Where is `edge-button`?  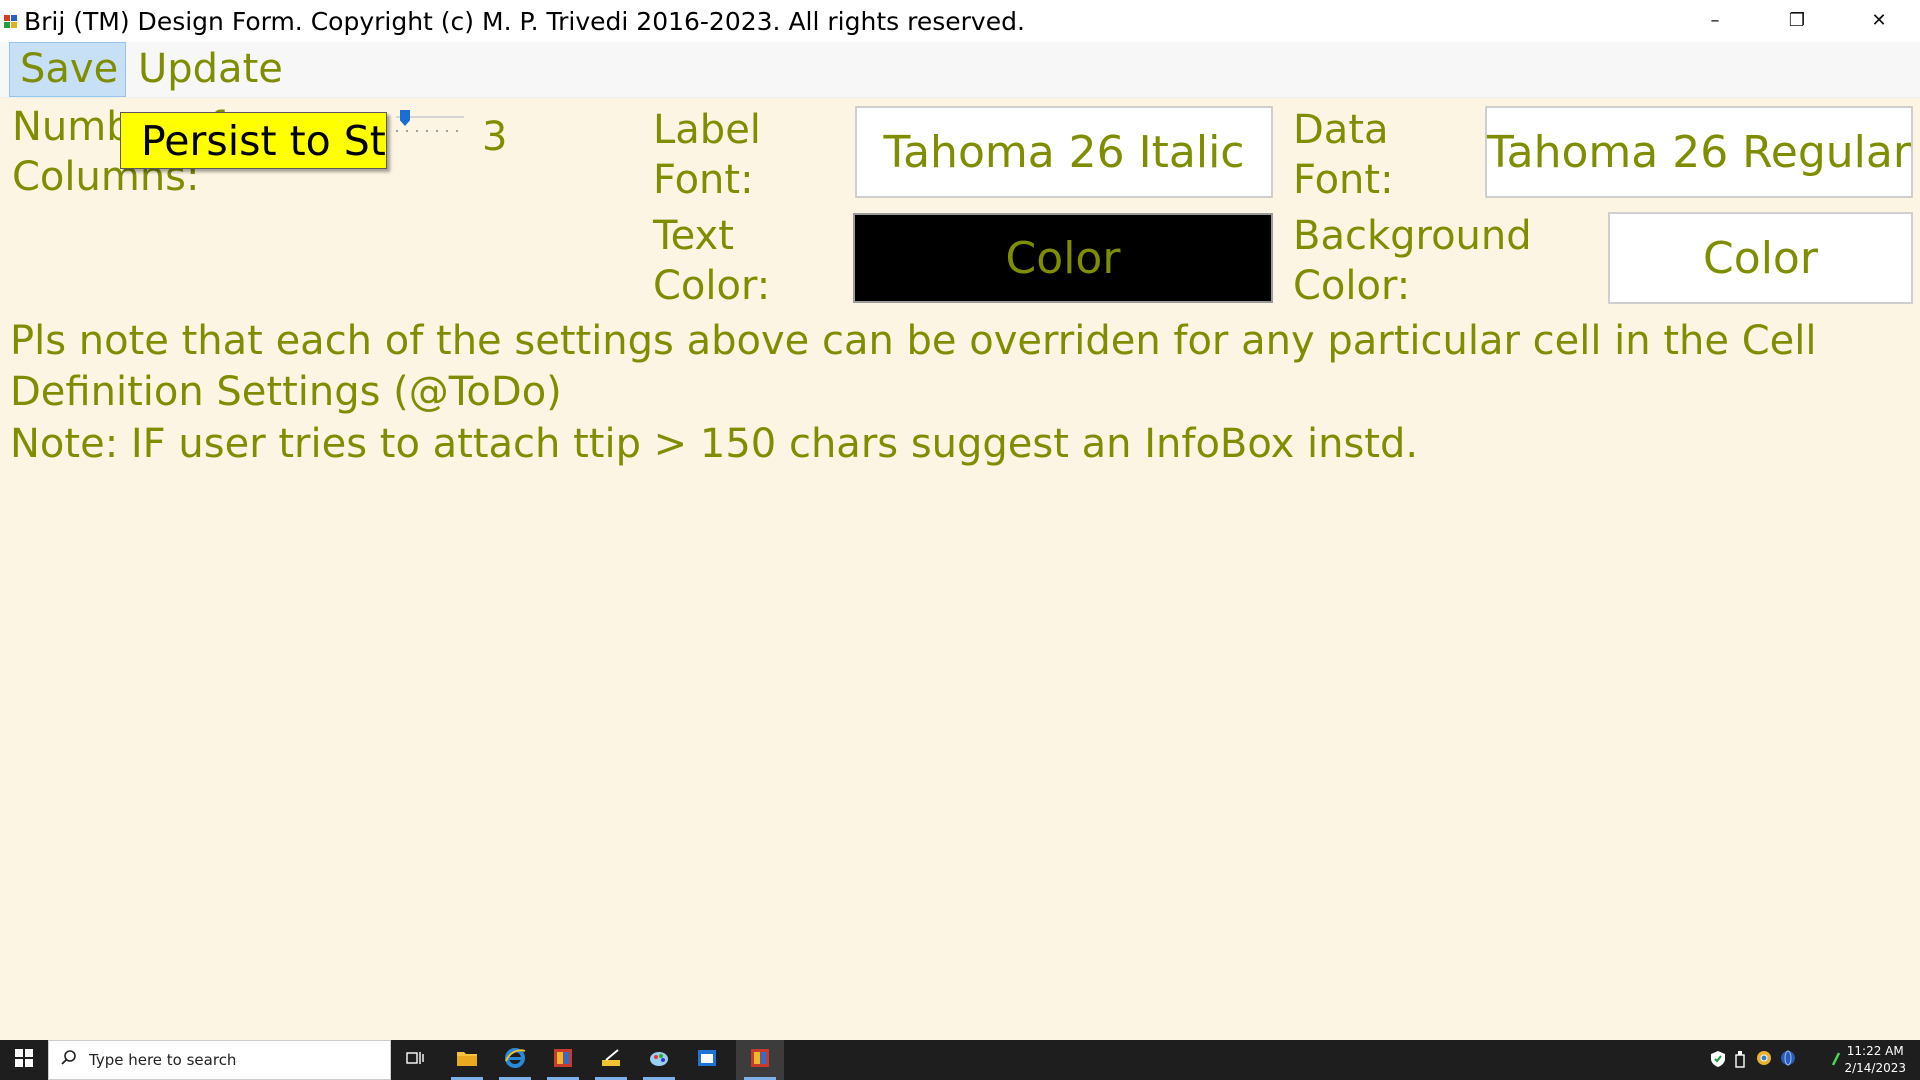 edge-button is located at coordinates (515, 1060).